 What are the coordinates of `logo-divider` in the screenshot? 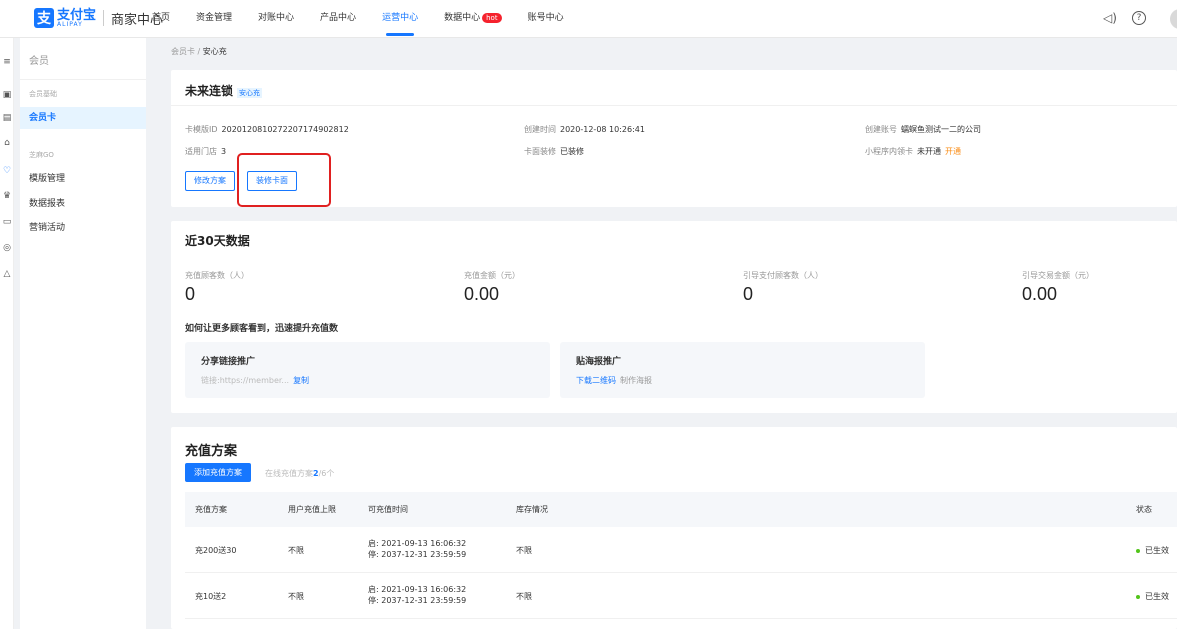 It's located at (104, 18).